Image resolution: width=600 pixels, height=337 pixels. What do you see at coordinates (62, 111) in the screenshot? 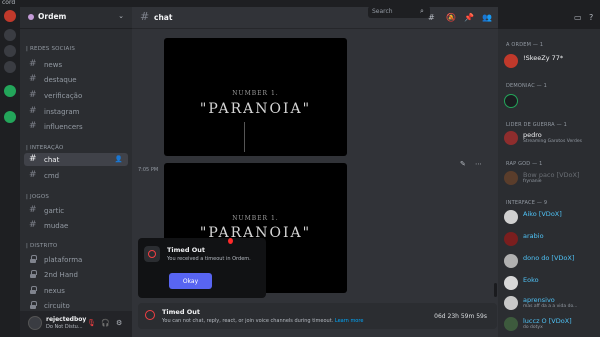
I see `channel-label: instagram` at bounding box center [62, 111].